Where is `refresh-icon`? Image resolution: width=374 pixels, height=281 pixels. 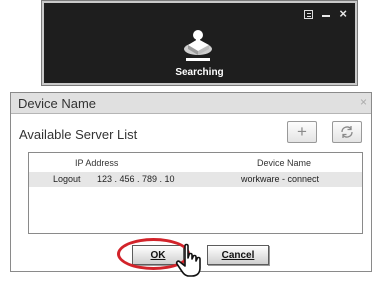 refresh-icon is located at coordinates (347, 132).